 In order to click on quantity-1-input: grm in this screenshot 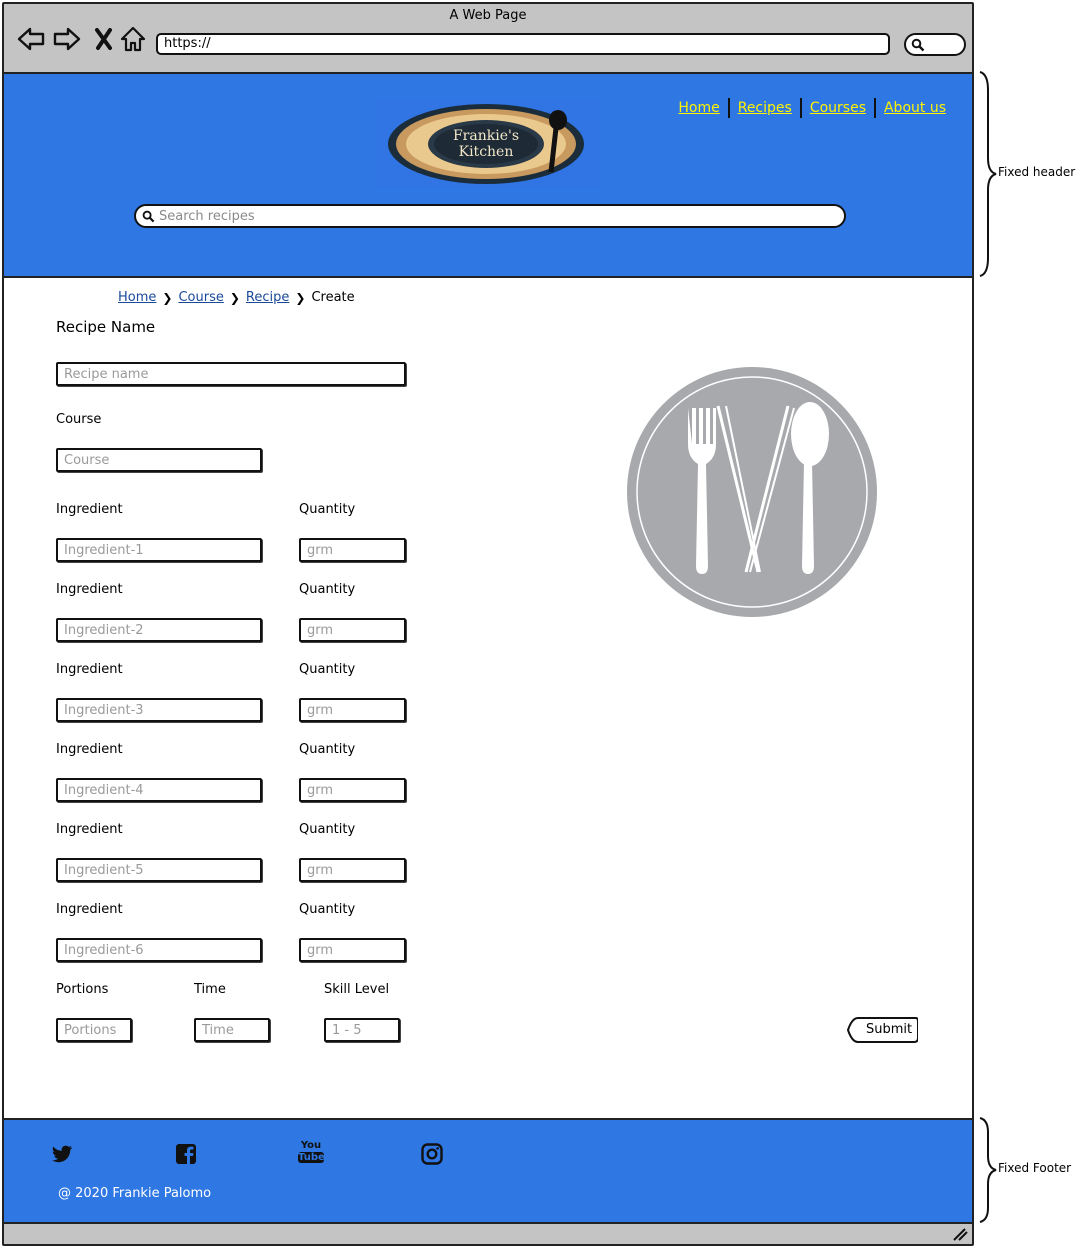, I will do `click(352, 550)`.